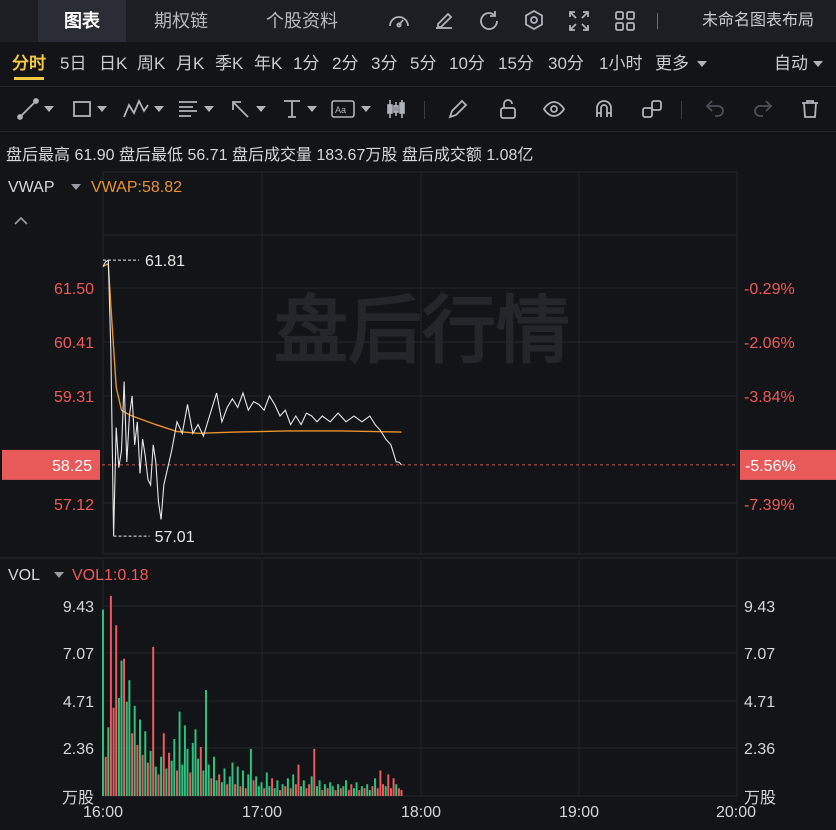  What do you see at coordinates (769, 289) in the screenshot?
I see `pct-axis-label: -0.29%` at bounding box center [769, 289].